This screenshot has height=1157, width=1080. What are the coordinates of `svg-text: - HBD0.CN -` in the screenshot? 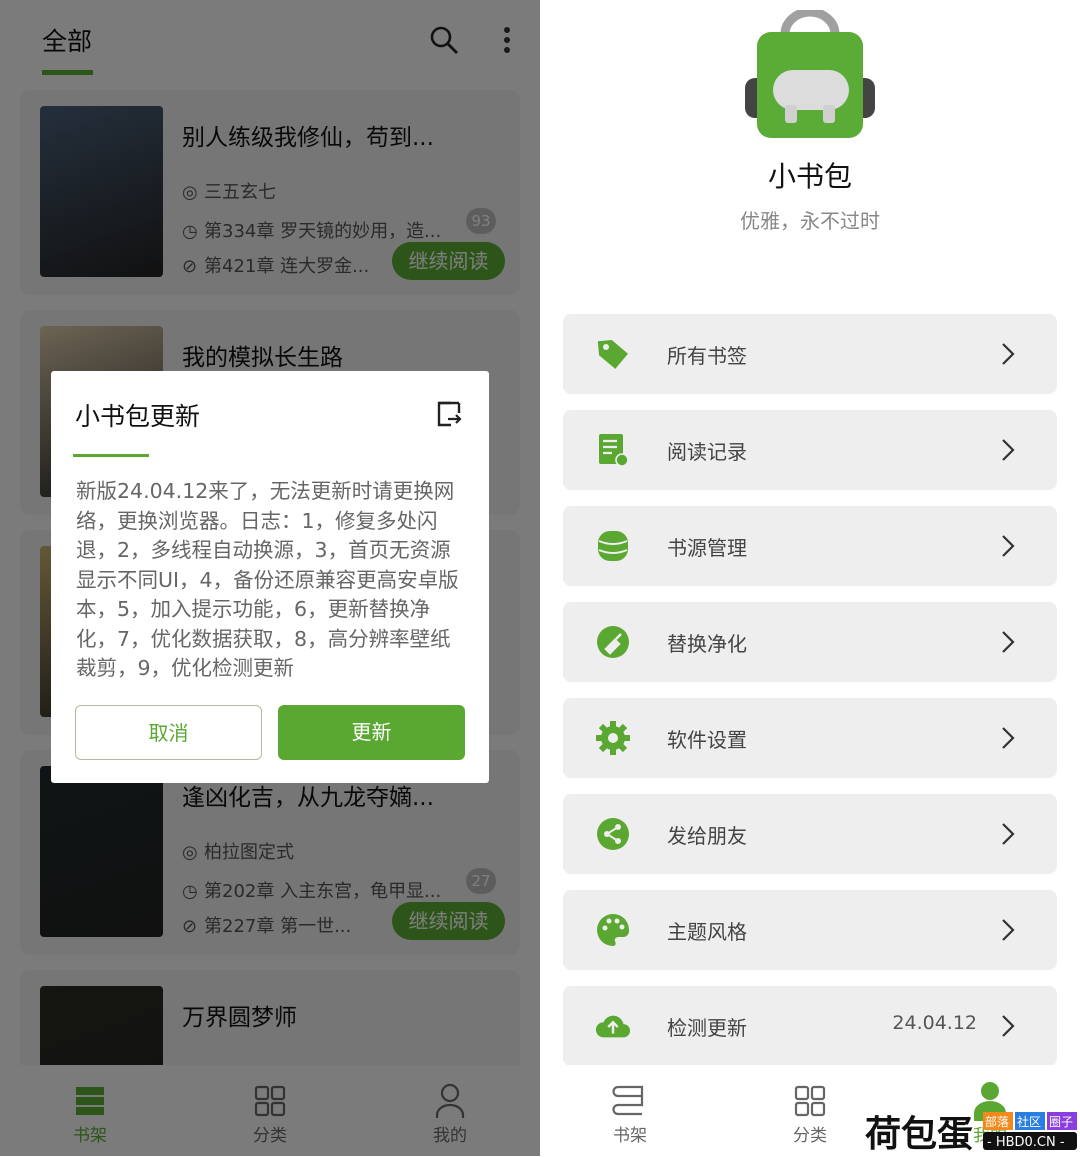 It's located at (1026, 1142).